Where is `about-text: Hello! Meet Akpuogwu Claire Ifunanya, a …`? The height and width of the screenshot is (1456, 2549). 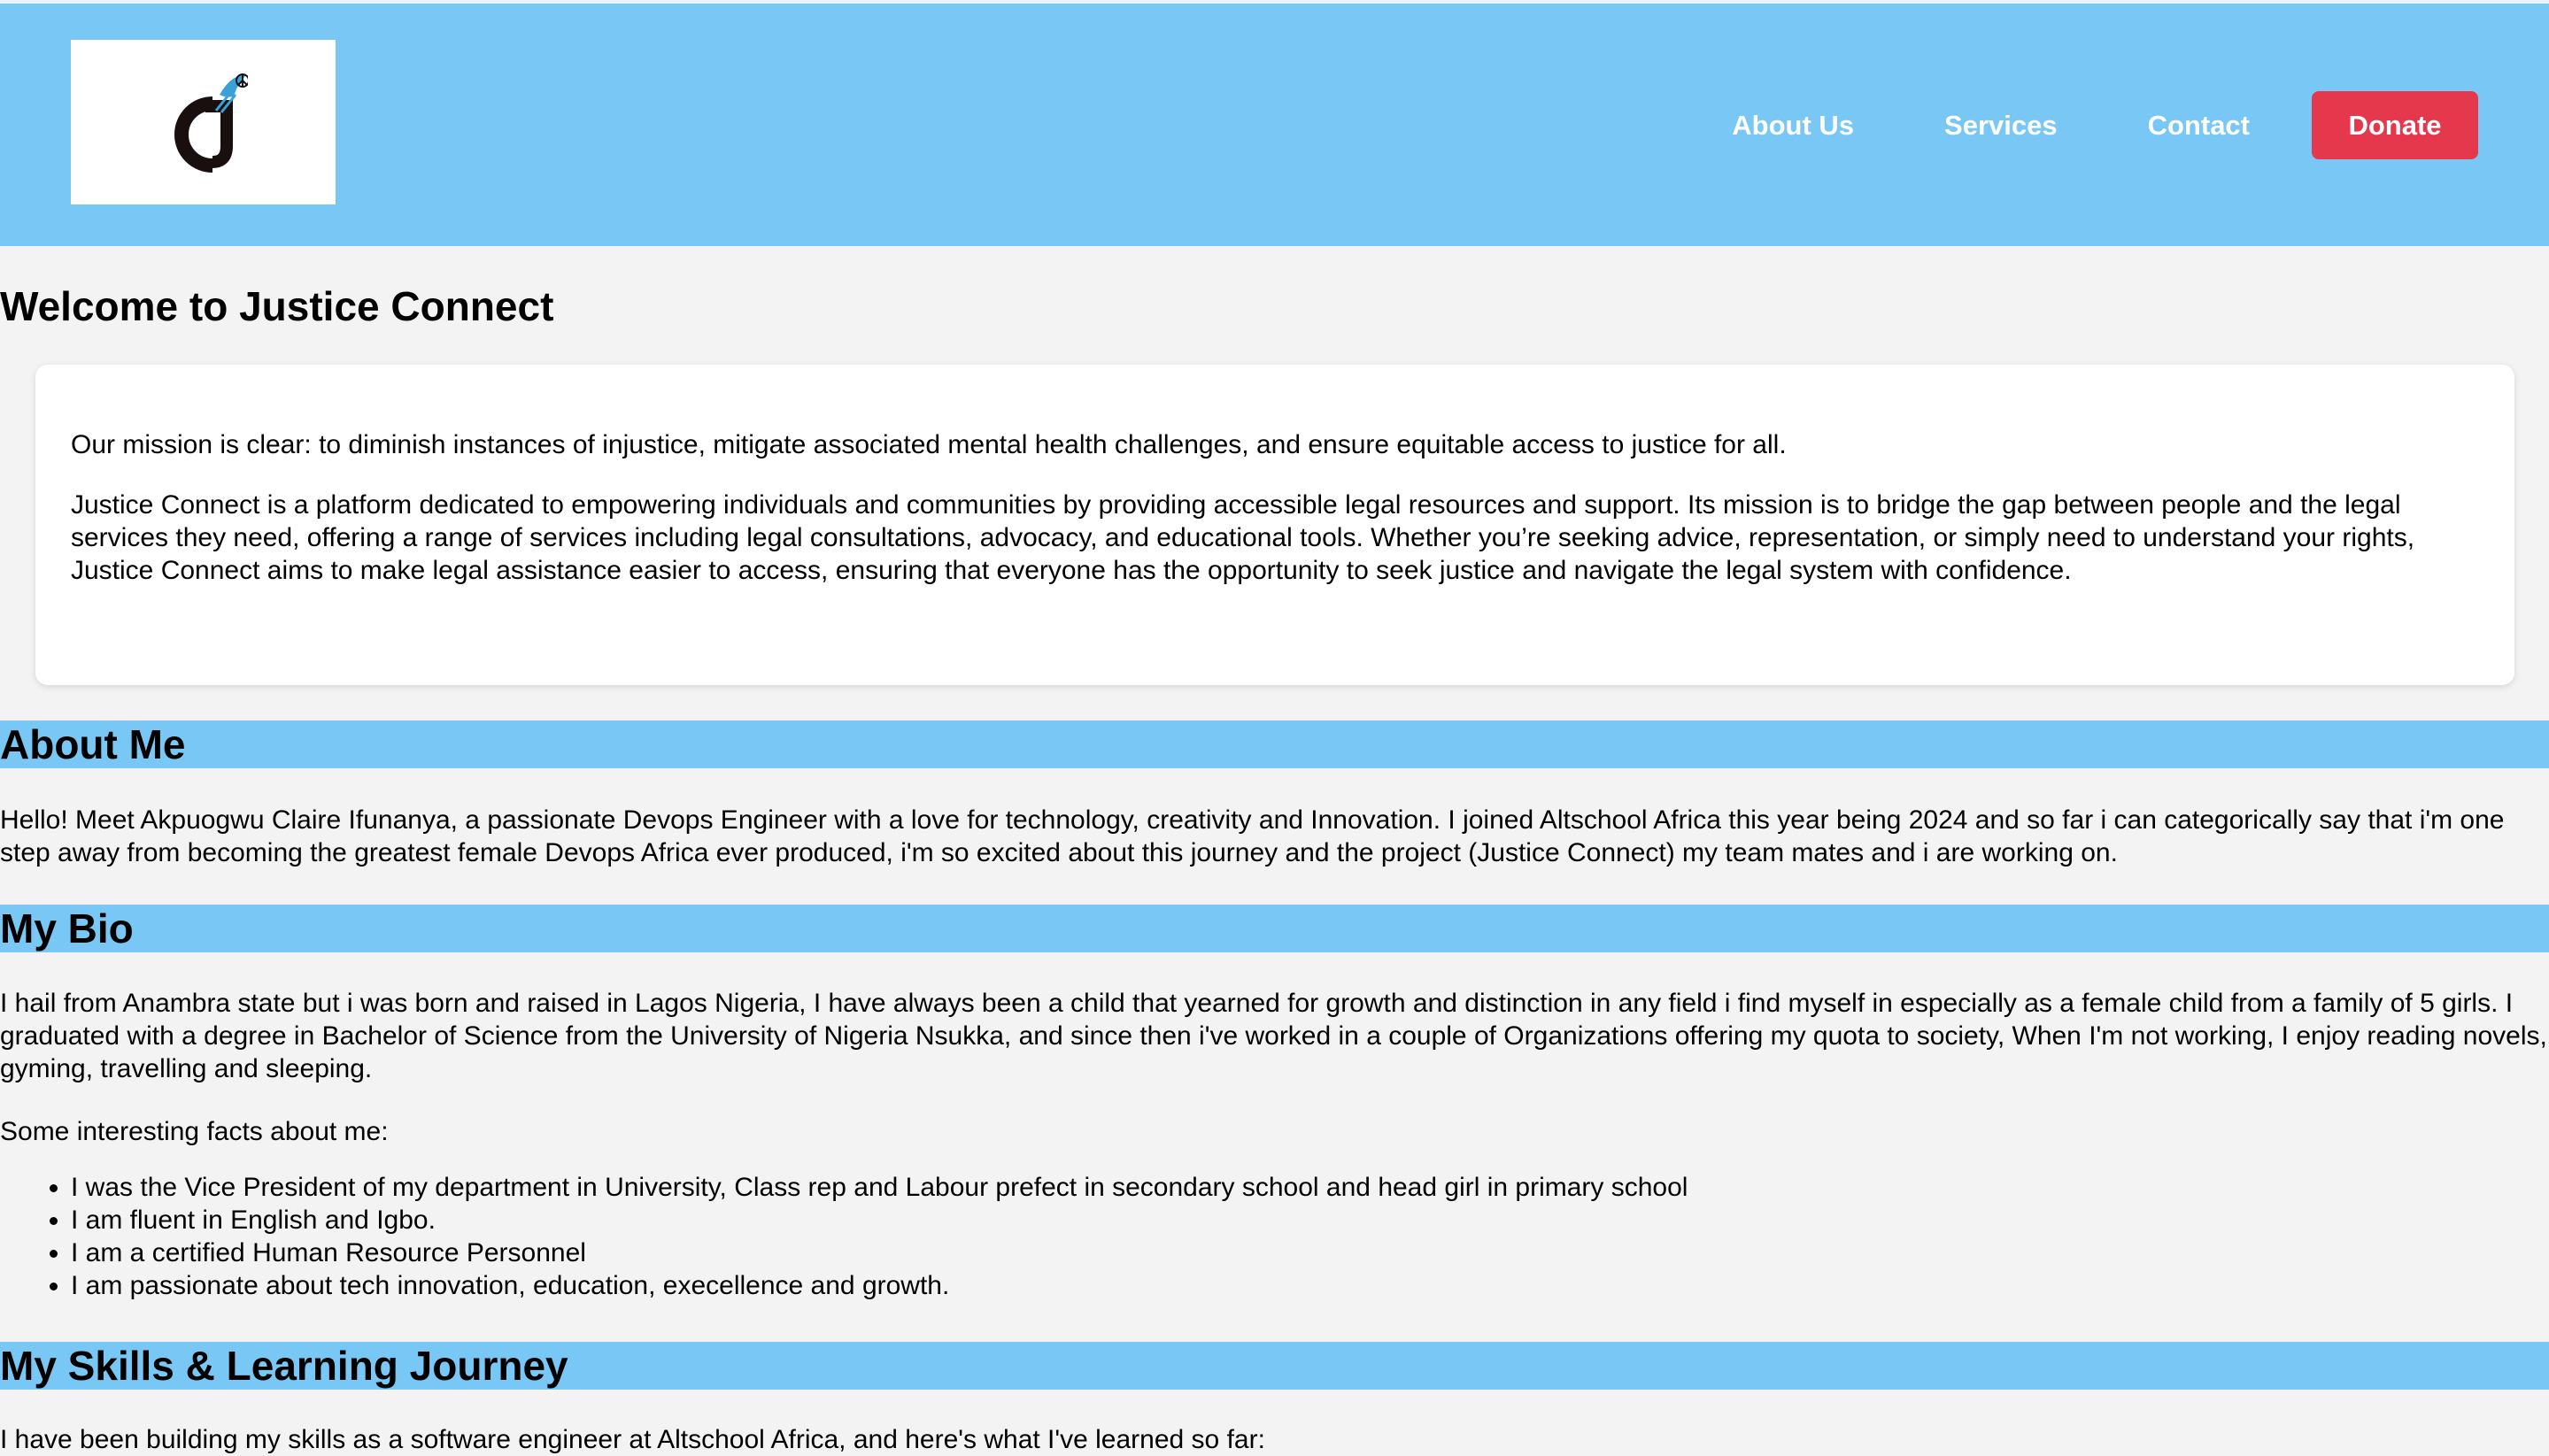
about-text: Hello! Meet Akpuogwu Claire Ifunanya, a … is located at coordinates (1252, 836).